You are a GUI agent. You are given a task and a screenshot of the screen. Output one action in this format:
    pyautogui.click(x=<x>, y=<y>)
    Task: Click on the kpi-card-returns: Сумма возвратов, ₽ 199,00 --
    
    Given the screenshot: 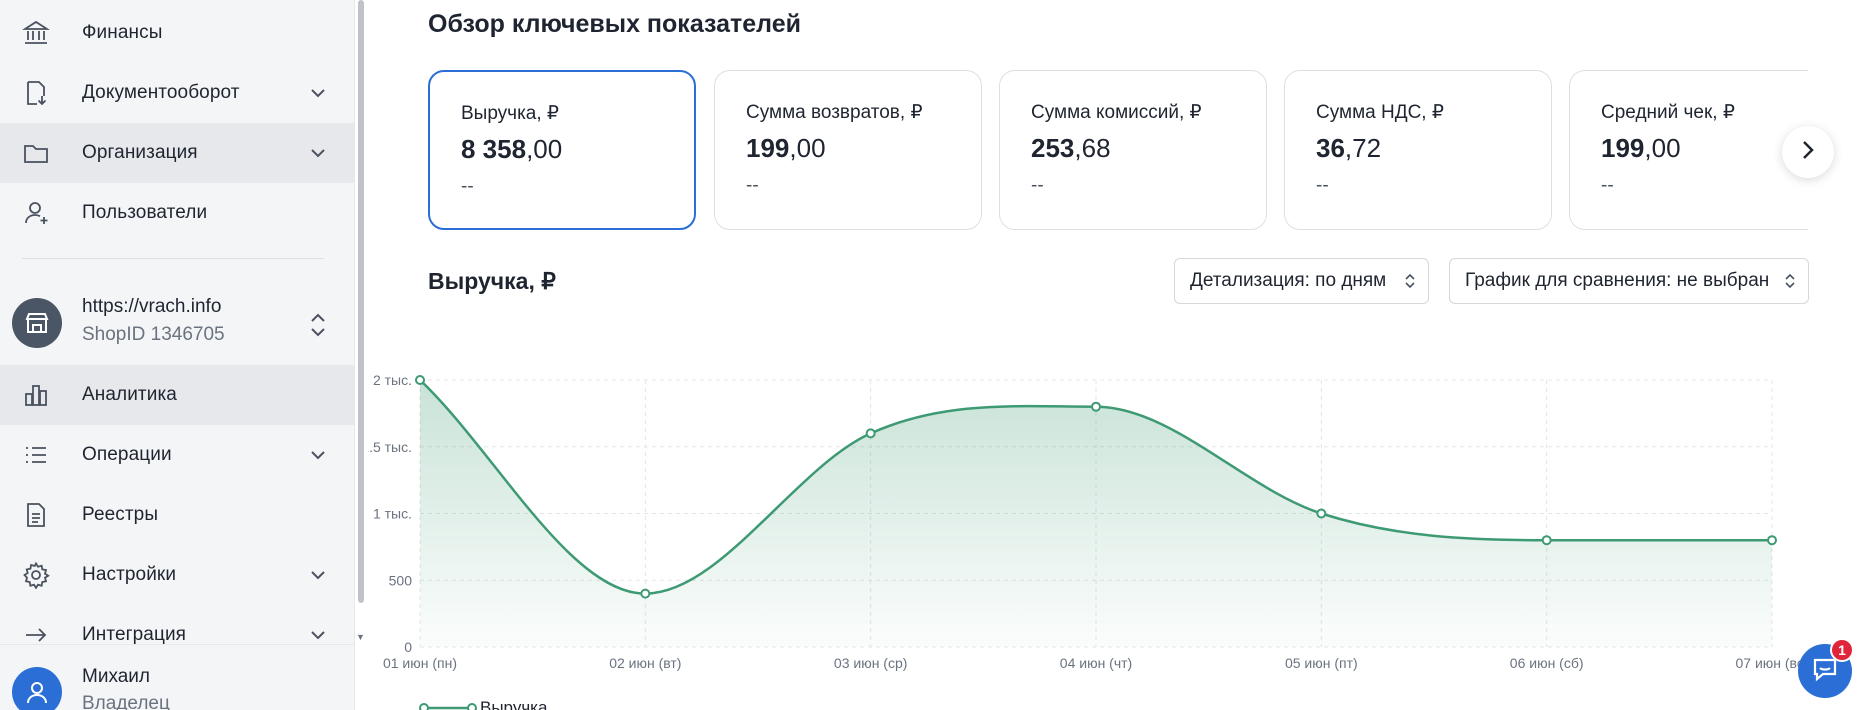 What is the action you would take?
    pyautogui.click(x=848, y=150)
    